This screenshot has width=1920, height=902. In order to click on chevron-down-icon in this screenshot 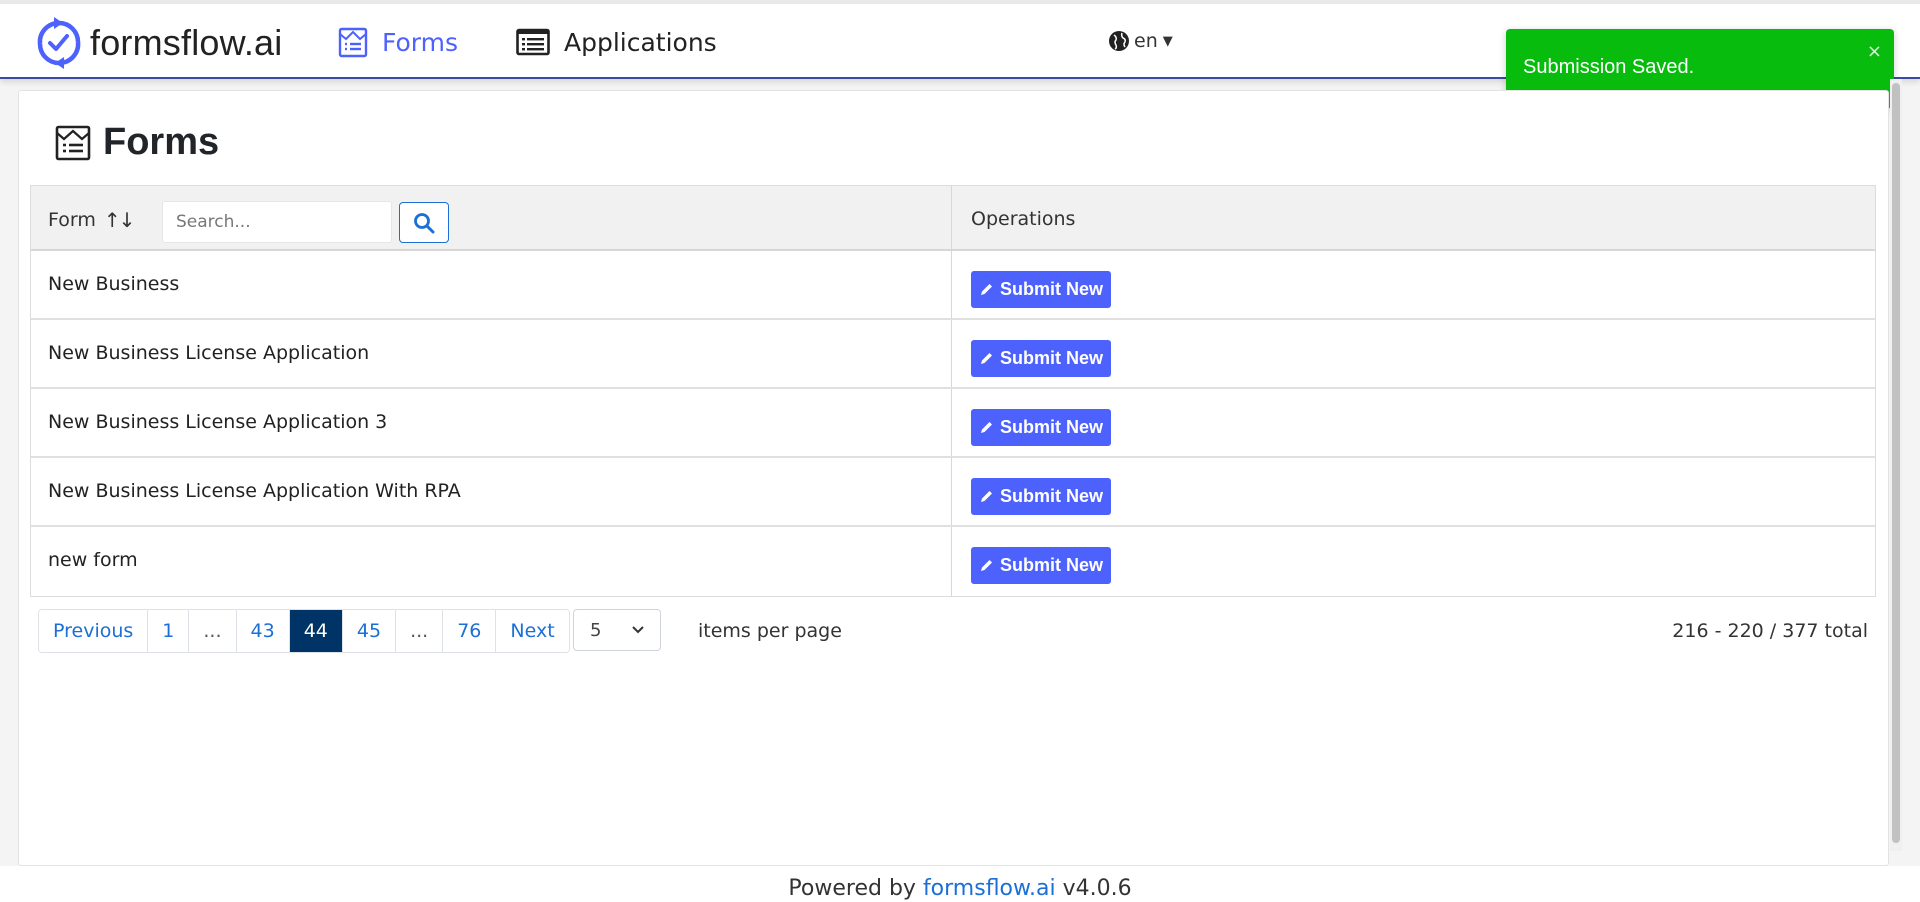, I will do `click(638, 630)`.